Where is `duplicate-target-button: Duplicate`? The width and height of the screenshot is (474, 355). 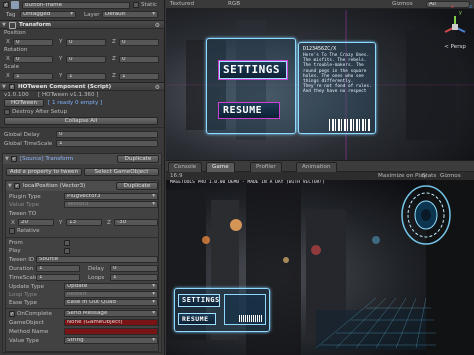 duplicate-target-button: Duplicate is located at coordinates (138, 159).